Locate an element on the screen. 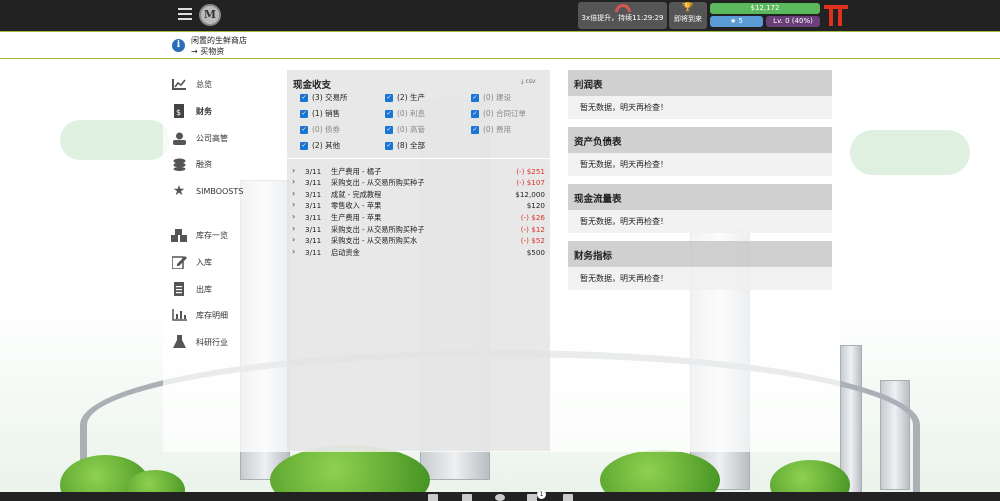 This screenshot has height=501, width=1000. filter-contracts: ✓ (0) 合同订单 is located at coordinates (498, 113).